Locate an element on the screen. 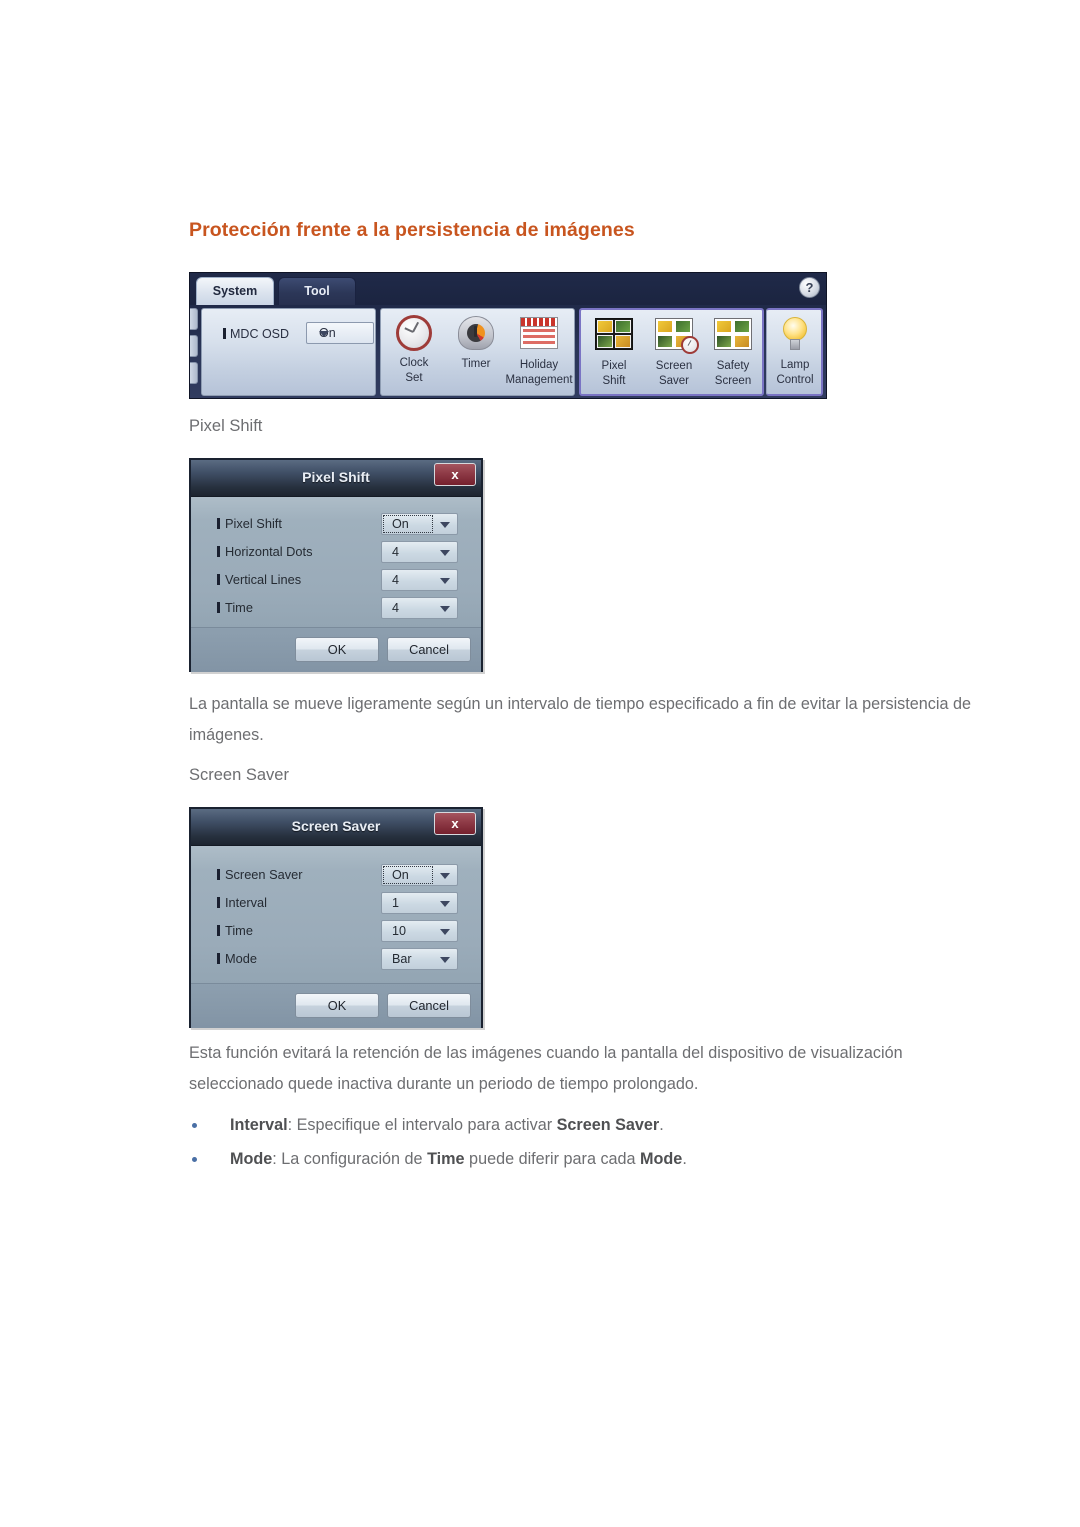 This screenshot has height=1527, width=1080. dropdown-value: 1 is located at coordinates (396, 903).